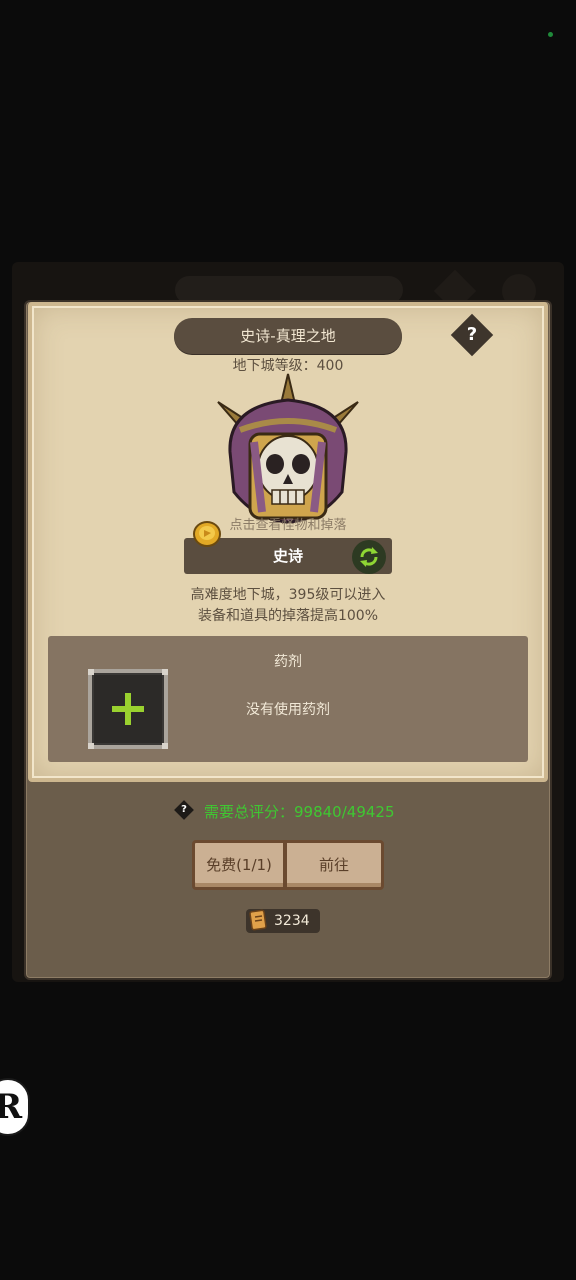  What do you see at coordinates (288, 450) in the screenshot?
I see `skull-helmet-icon` at bounding box center [288, 450].